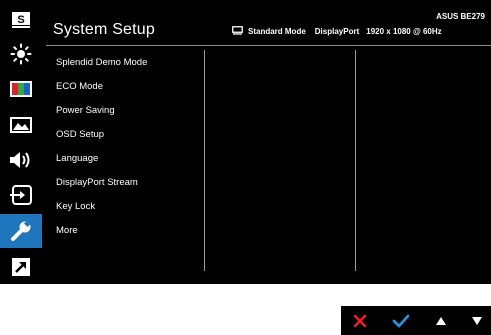  What do you see at coordinates (101, 214) in the screenshot?
I see `menu-item-key-lock: Key Lock` at bounding box center [101, 214].